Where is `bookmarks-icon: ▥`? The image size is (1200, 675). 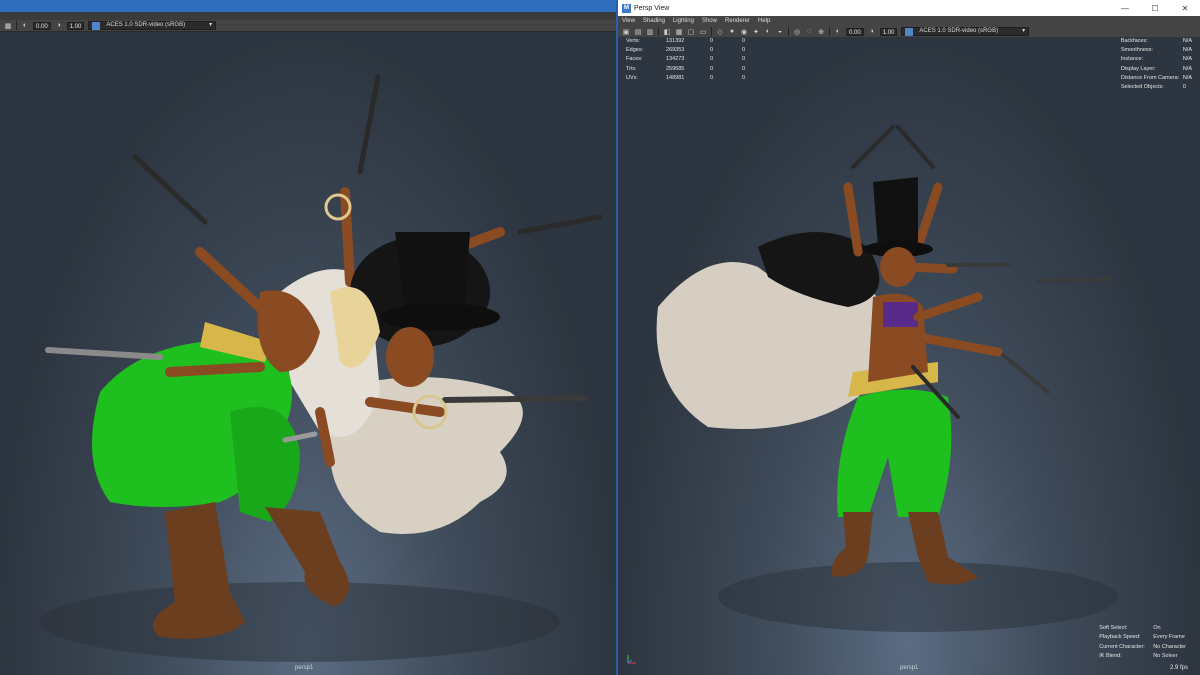
bookmarks-icon: ▥ is located at coordinates (650, 32).